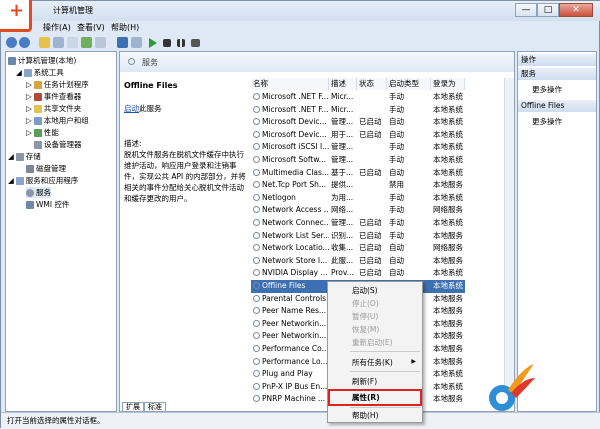 This screenshot has width=600, height=429. I want to click on more-actions-offline-files: 更多操作, so click(547, 121).